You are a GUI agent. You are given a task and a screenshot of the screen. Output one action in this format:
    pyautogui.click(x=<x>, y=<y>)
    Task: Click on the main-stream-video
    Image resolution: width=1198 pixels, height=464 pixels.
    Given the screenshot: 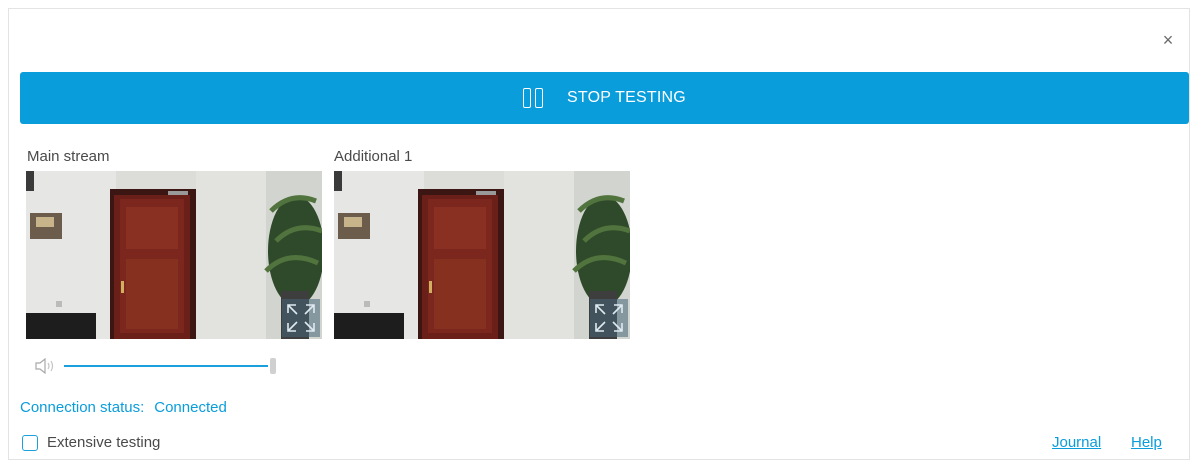 What is the action you would take?
    pyautogui.click(x=174, y=255)
    